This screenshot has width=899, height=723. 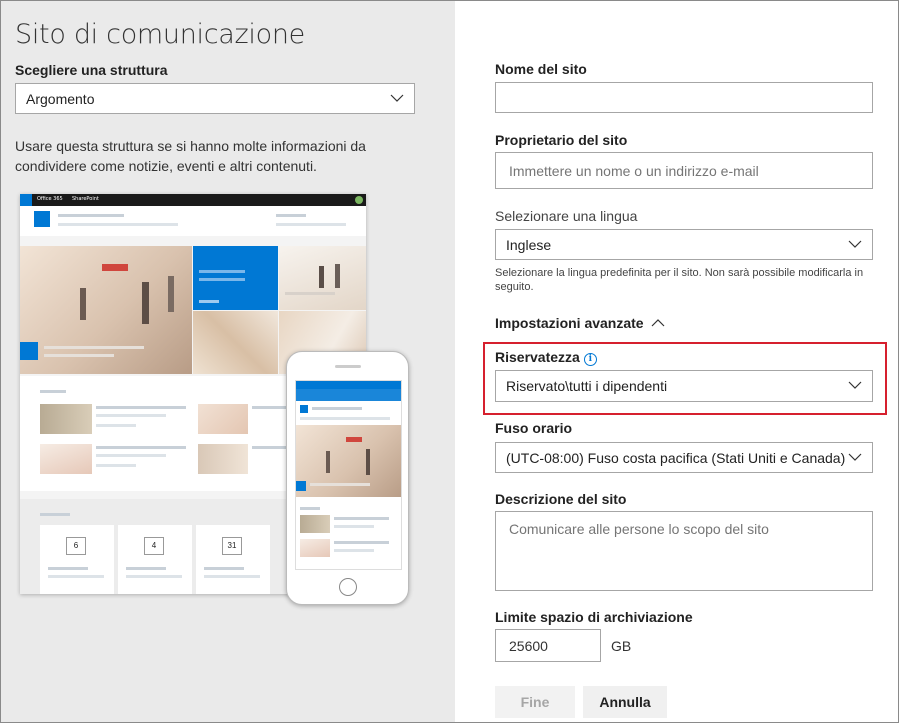 I want to click on preview-avatar, so click(x=359, y=200).